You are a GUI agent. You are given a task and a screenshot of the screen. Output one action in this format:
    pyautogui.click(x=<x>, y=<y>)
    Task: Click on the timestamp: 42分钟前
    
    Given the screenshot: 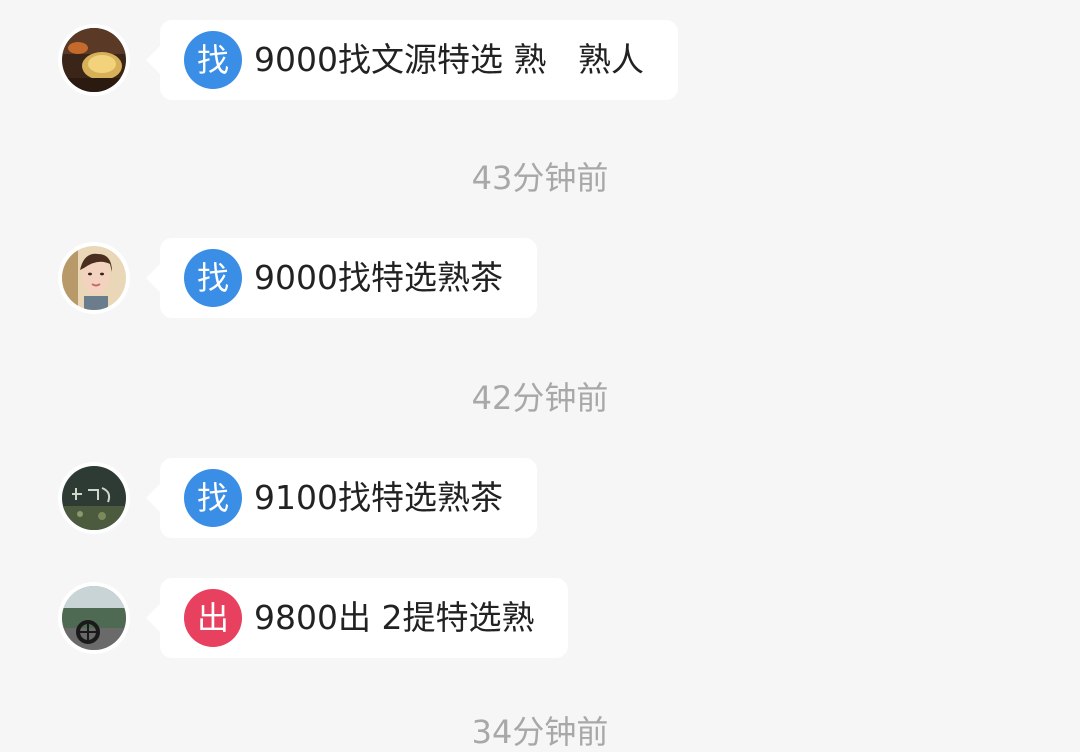 What is the action you would take?
    pyautogui.click(x=540, y=398)
    